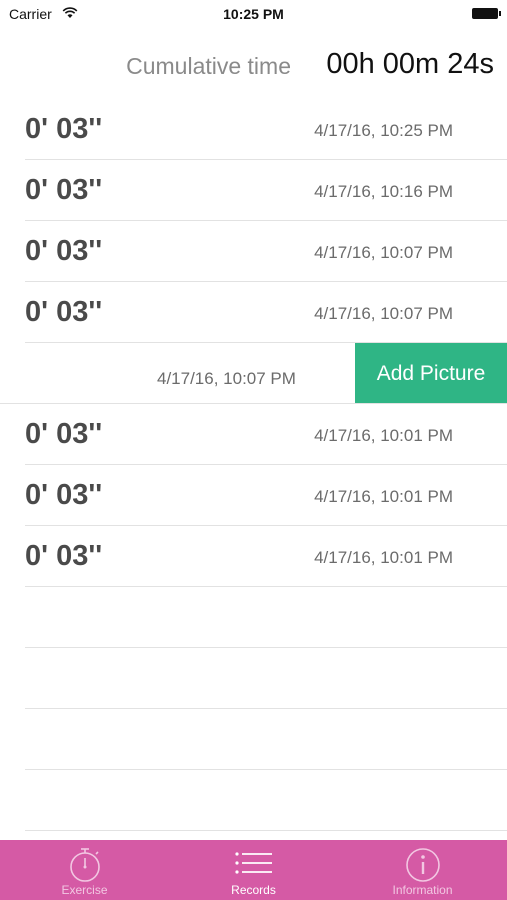 This screenshot has height=900, width=507. I want to click on tab-records-label: Records, so click(253, 890).